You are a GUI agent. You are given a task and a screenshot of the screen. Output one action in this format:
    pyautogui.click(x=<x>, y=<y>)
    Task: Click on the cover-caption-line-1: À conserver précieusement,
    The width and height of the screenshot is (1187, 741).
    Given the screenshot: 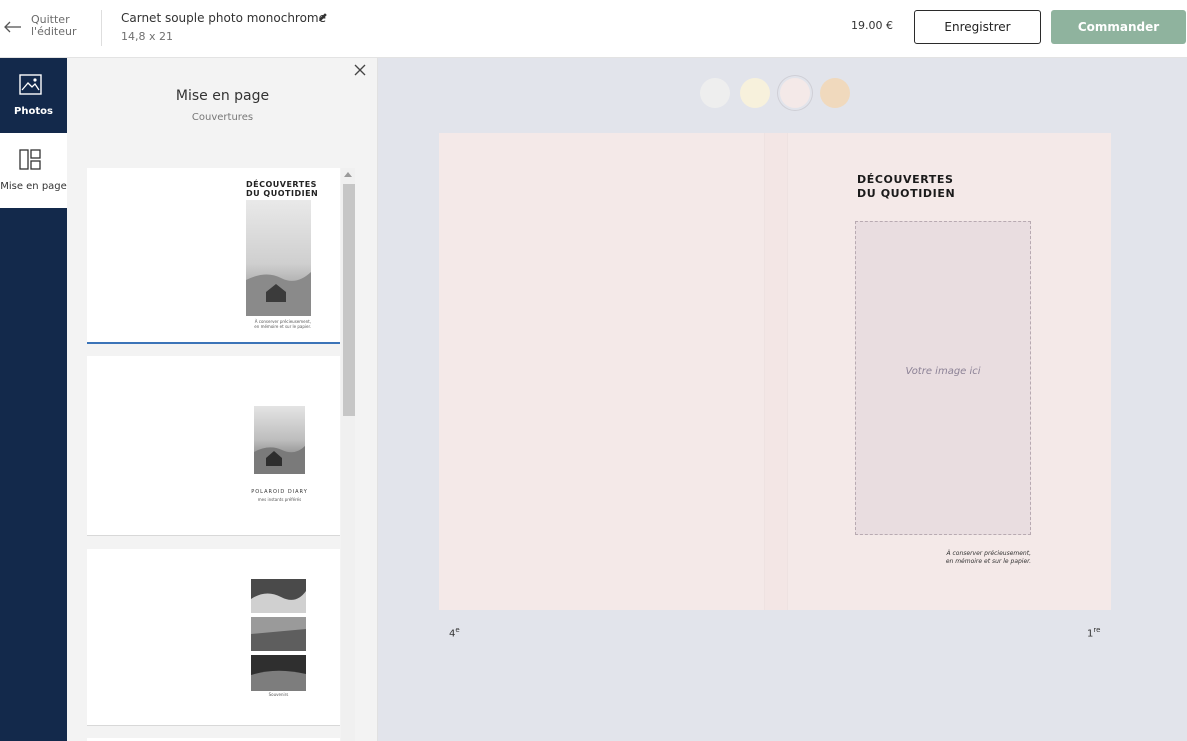 What is the action you would take?
    pyautogui.click(x=988, y=553)
    